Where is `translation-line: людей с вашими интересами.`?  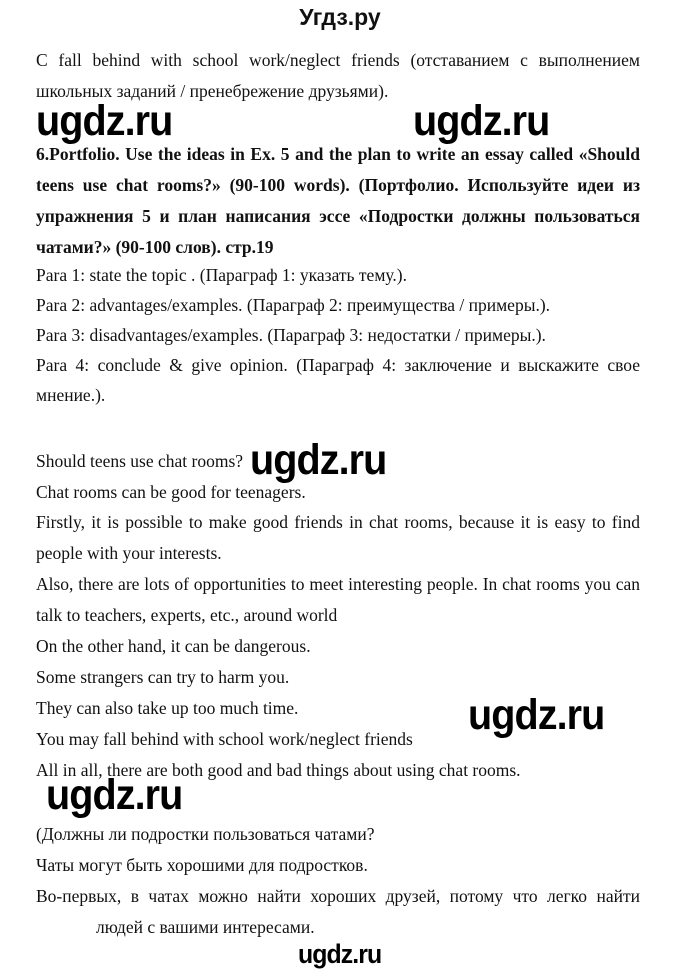 translation-line: людей с вашими интересами. is located at coordinates (205, 927).